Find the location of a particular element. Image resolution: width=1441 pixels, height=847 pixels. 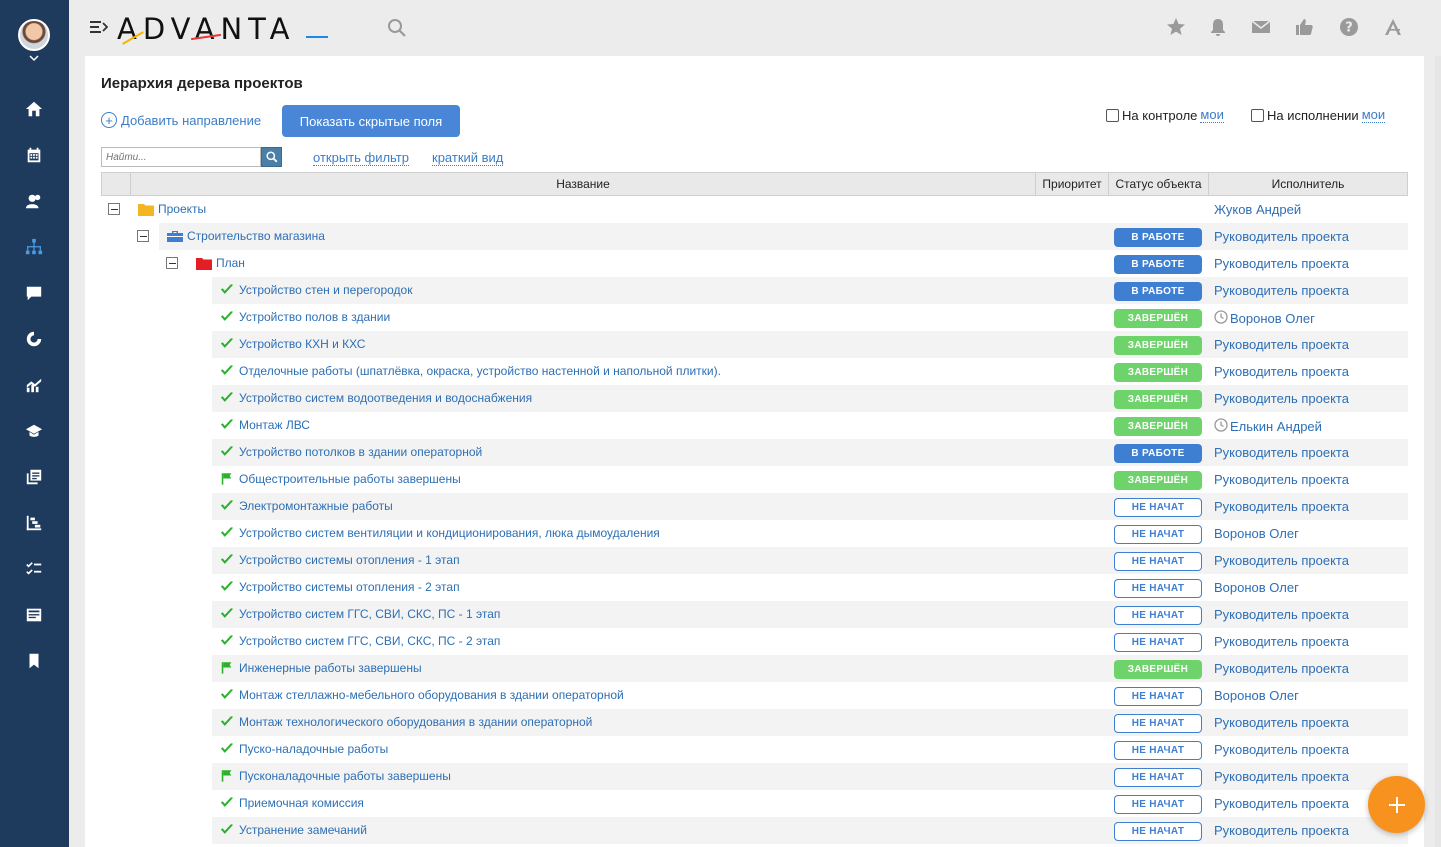

add-direction-link: + Добавить направление is located at coordinates (181, 120).